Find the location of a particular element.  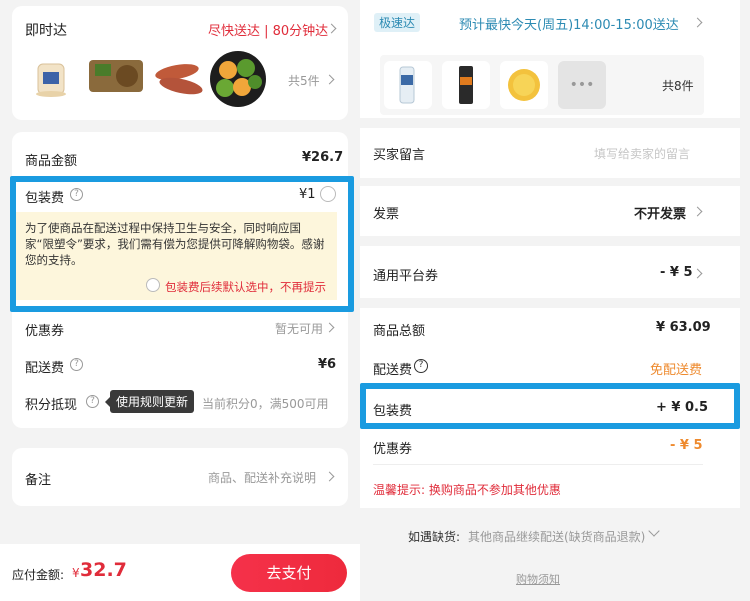

invoice-row: 发票 不开发票 is located at coordinates (550, 211).